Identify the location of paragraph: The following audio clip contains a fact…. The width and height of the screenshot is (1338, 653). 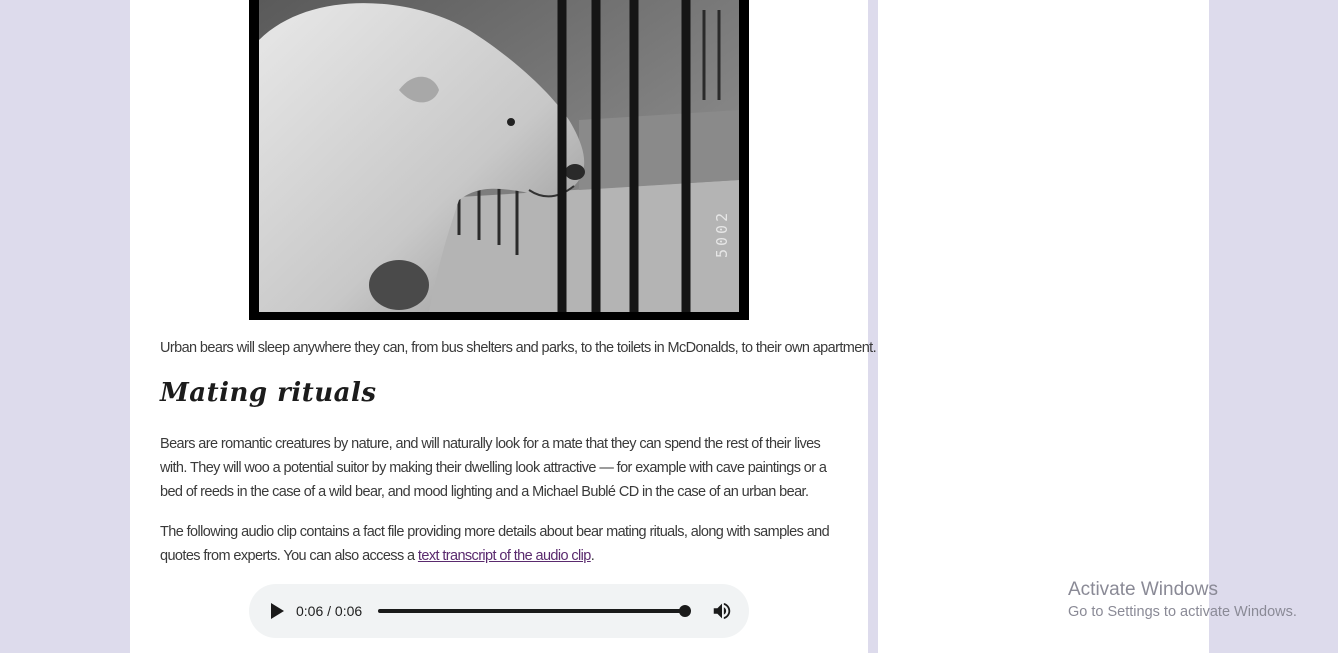
(505, 544).